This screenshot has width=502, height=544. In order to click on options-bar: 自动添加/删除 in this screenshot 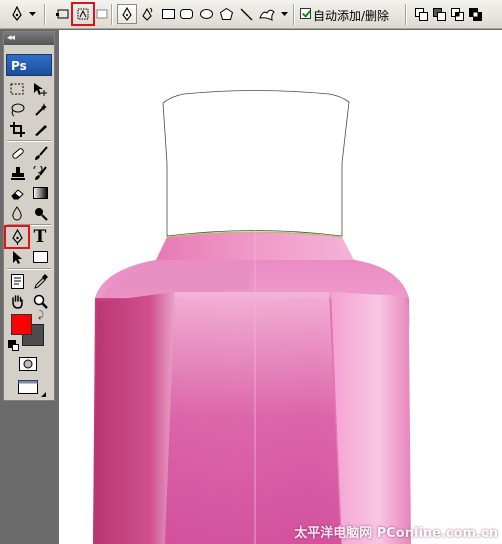, I will do `click(251, 14)`.